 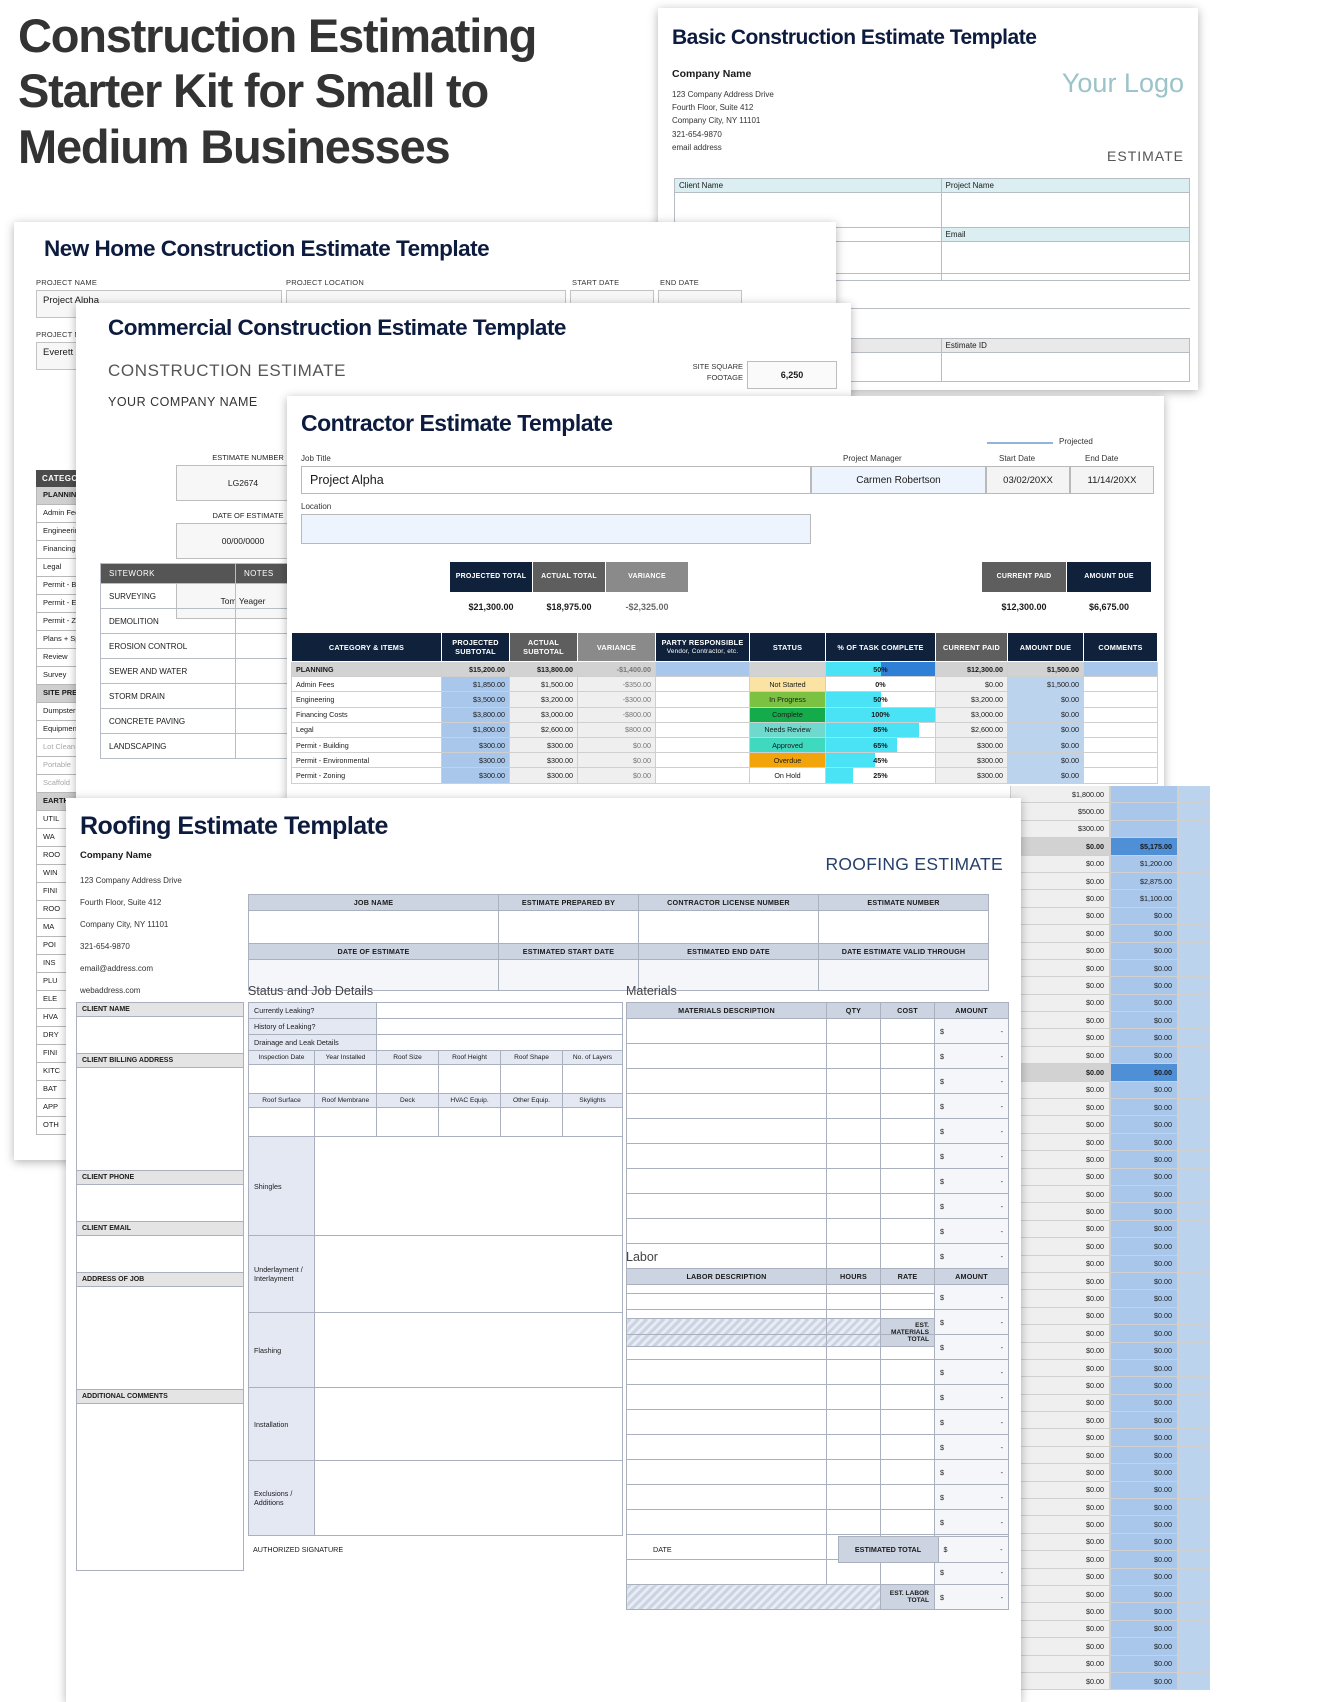 What do you see at coordinates (435, 1010) in the screenshot?
I see `status-detail-row: Currently Leaking?` at bounding box center [435, 1010].